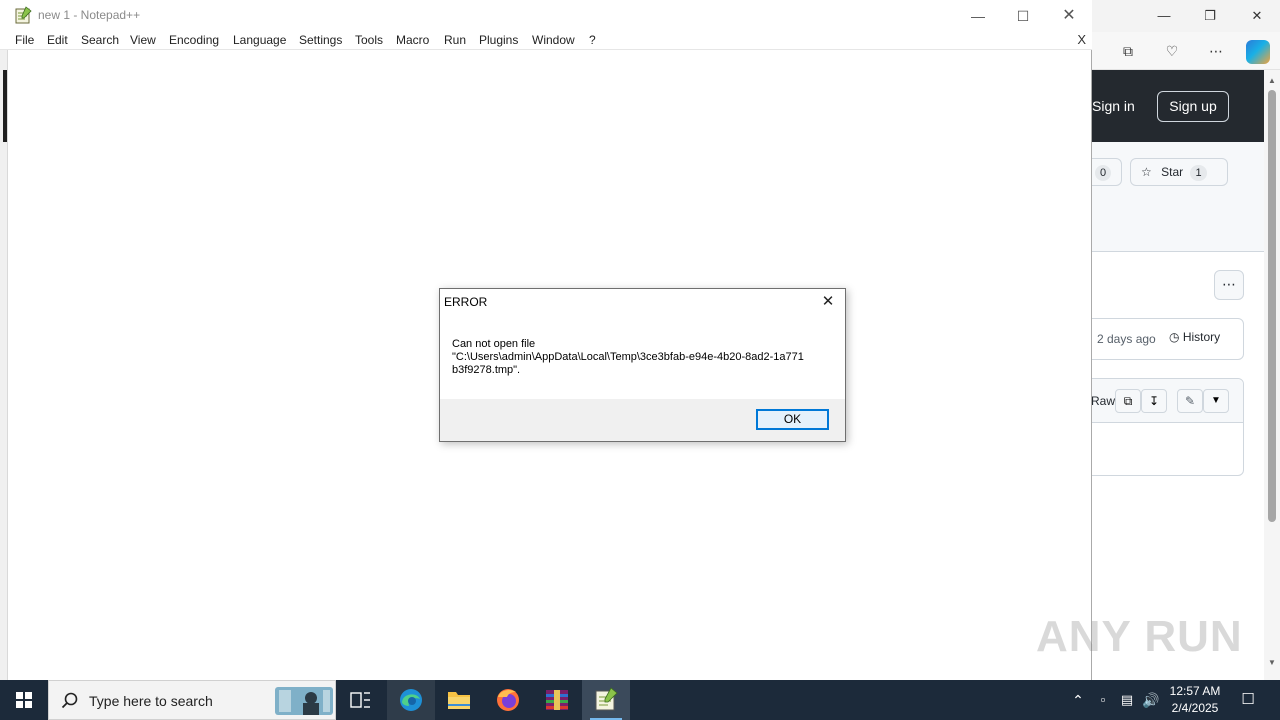 The image size is (1280, 720). Describe the element at coordinates (1201, 337) in the screenshot. I see `history-label: History` at that location.